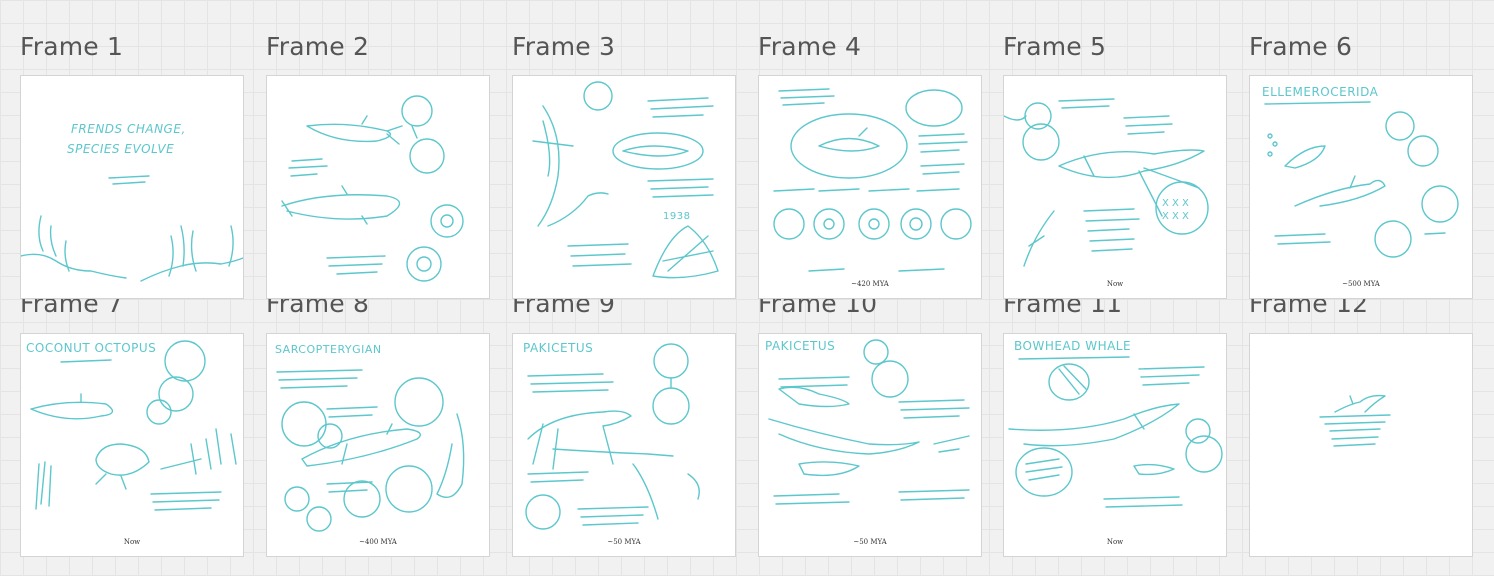  Describe the element at coordinates (1300, 46) in the screenshot. I see `frame-6-label: Frame 6` at that location.